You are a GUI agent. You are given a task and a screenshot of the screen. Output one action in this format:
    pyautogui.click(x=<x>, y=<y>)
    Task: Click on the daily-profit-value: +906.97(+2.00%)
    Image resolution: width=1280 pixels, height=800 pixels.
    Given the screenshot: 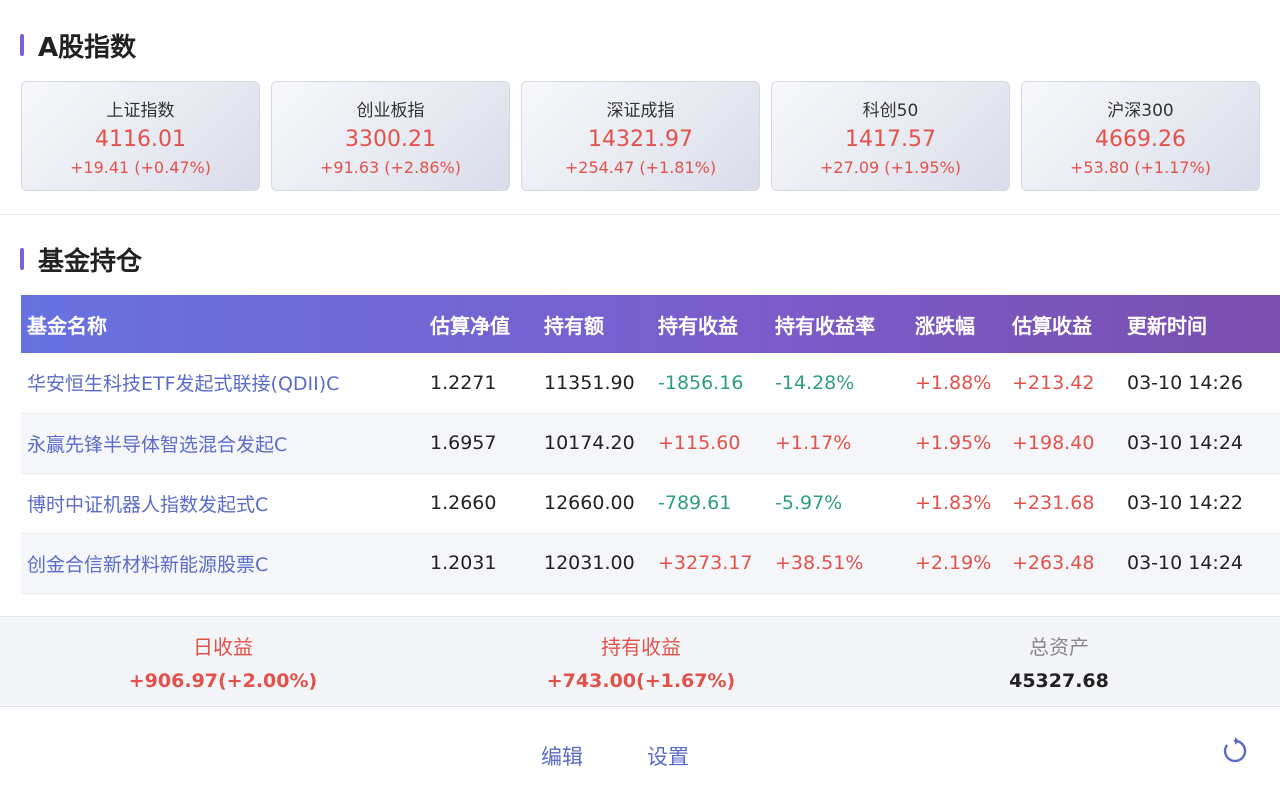 What is the action you would take?
    pyautogui.click(x=223, y=681)
    